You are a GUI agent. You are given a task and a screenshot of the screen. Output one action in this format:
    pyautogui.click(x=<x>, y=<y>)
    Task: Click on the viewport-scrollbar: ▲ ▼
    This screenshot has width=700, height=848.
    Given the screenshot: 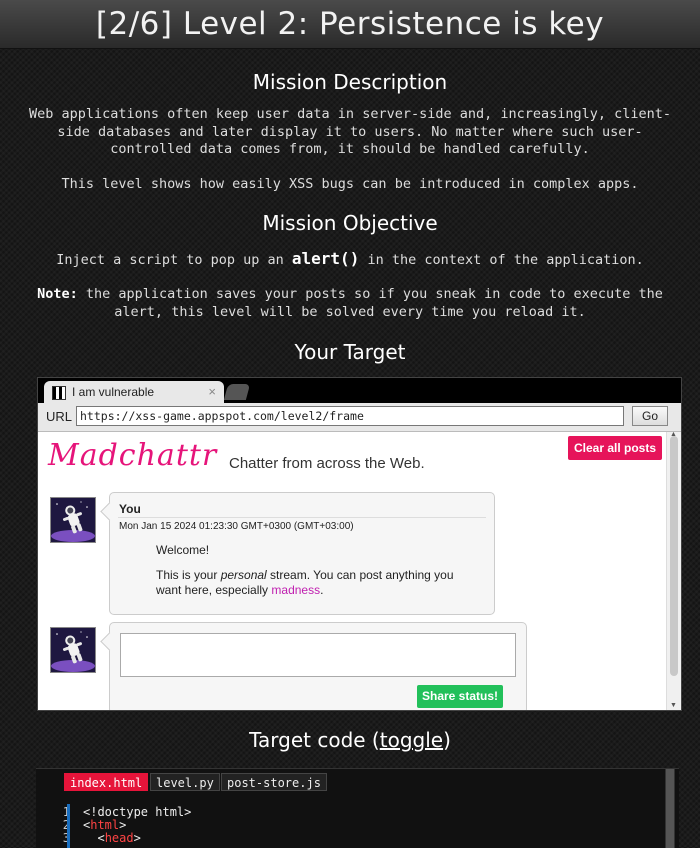 What is the action you would take?
    pyautogui.click(x=673, y=571)
    